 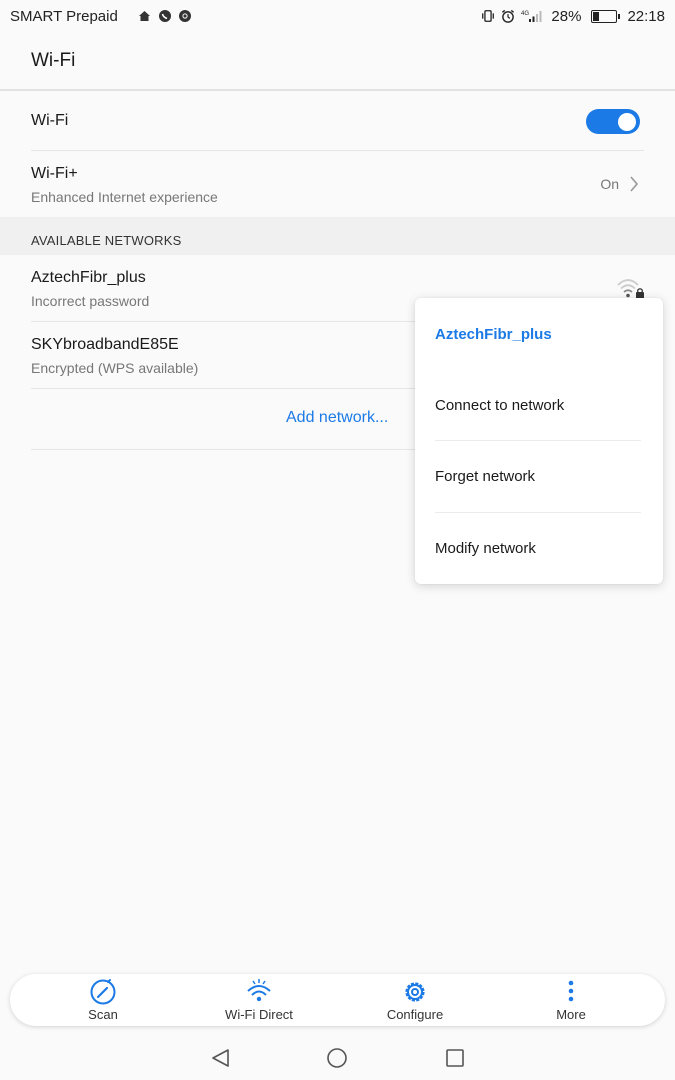 I want to click on wifi-direct-label: Wi-Fi Direct, so click(x=259, y=1014).